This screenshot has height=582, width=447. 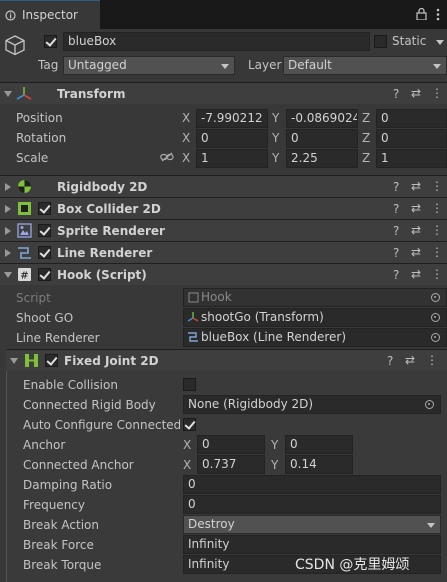 I want to click on spriterenderer-title: Sprite Renderer, so click(x=111, y=231).